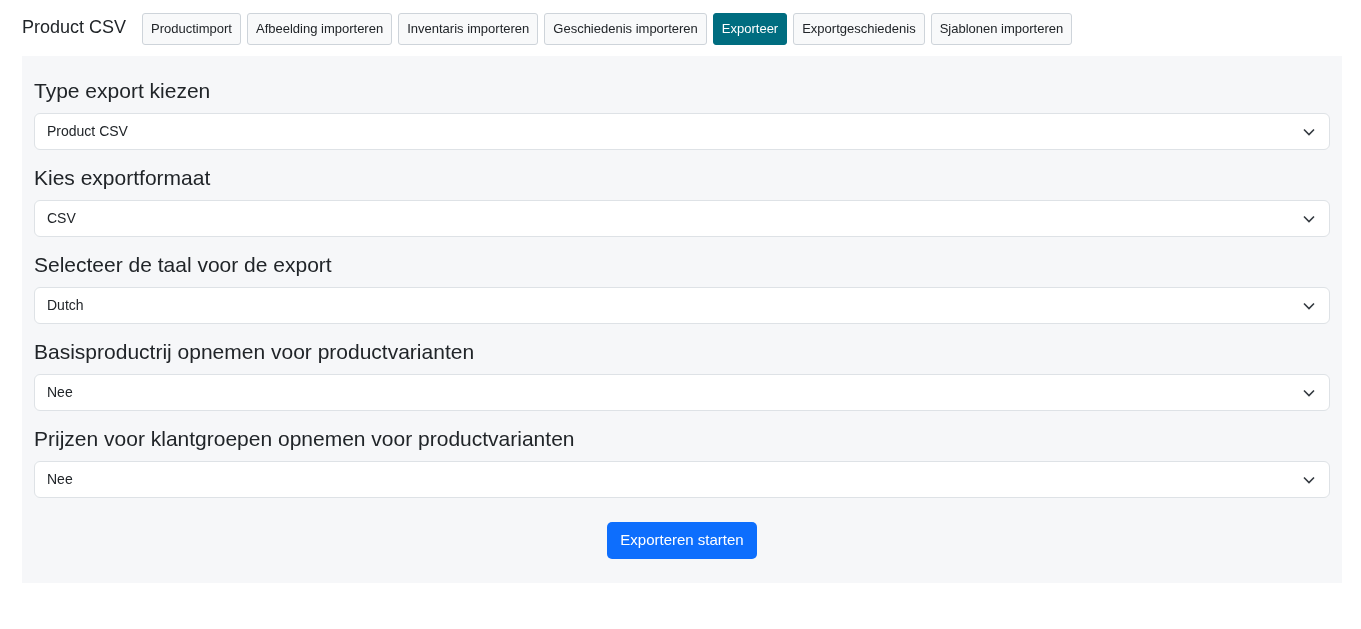 This screenshot has height=629, width=1361. I want to click on tab: Geschiedenis importeren, so click(625, 29).